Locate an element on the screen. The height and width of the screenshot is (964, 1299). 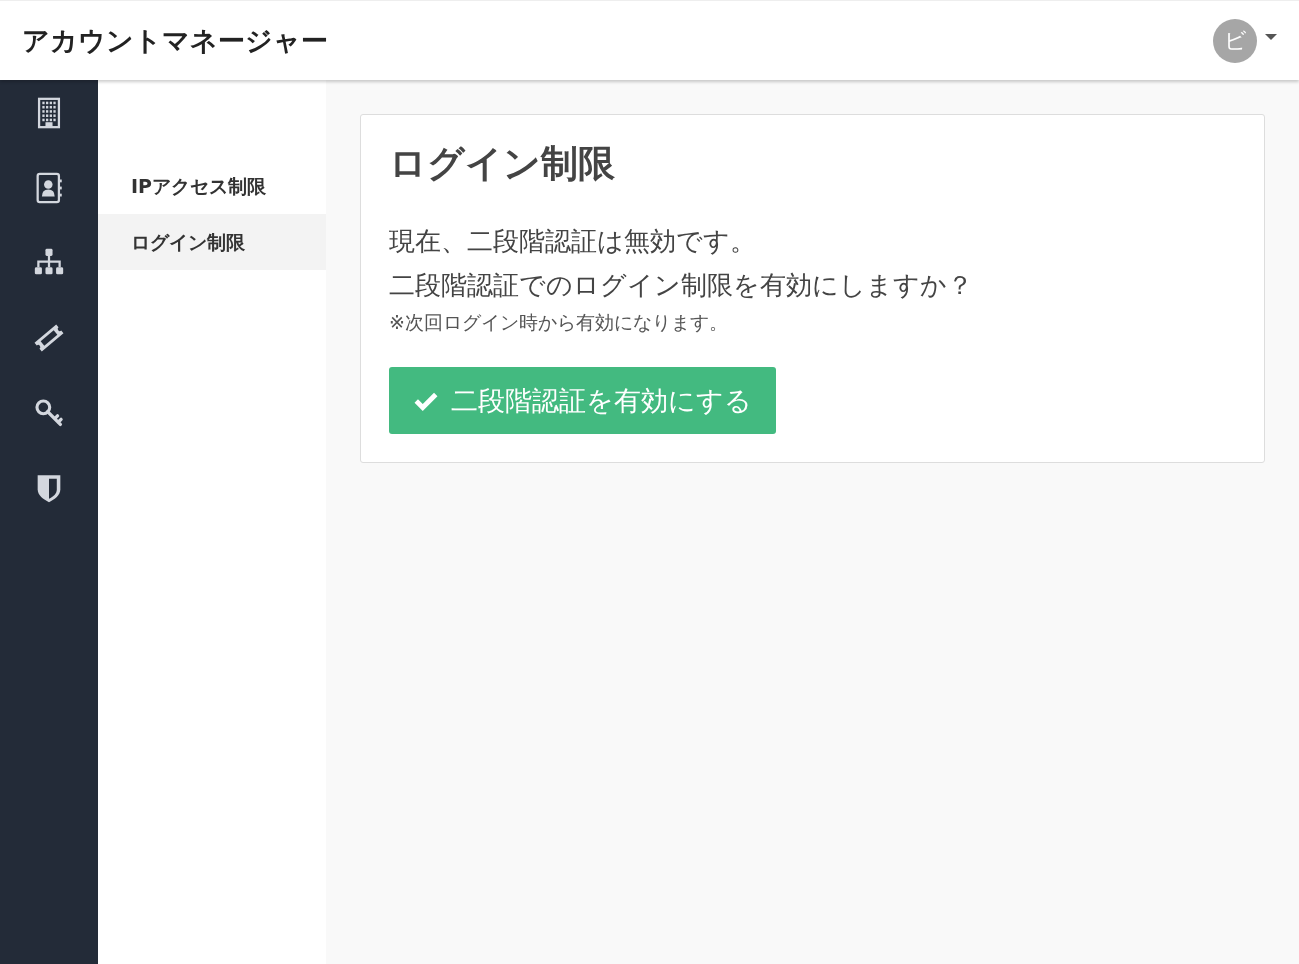
card-title: ログイン制限 is located at coordinates (502, 164).